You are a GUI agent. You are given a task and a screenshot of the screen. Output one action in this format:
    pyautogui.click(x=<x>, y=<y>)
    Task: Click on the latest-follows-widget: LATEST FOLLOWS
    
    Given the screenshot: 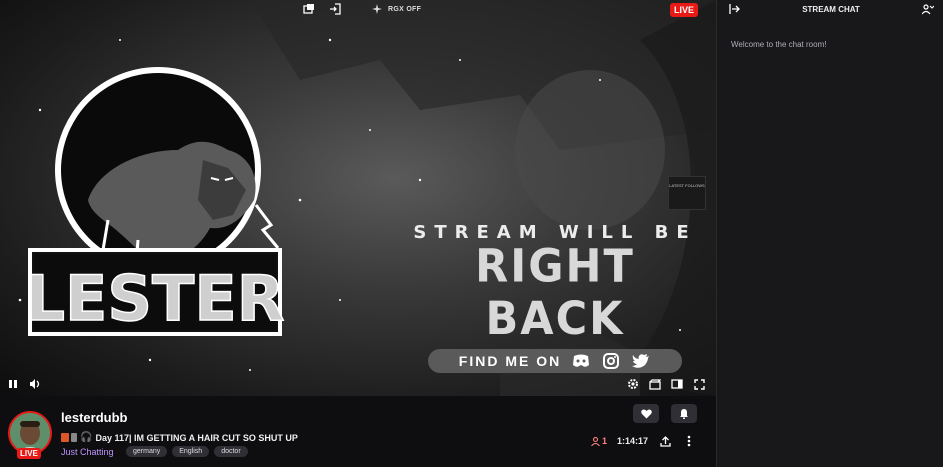 What is the action you would take?
    pyautogui.click(x=687, y=193)
    